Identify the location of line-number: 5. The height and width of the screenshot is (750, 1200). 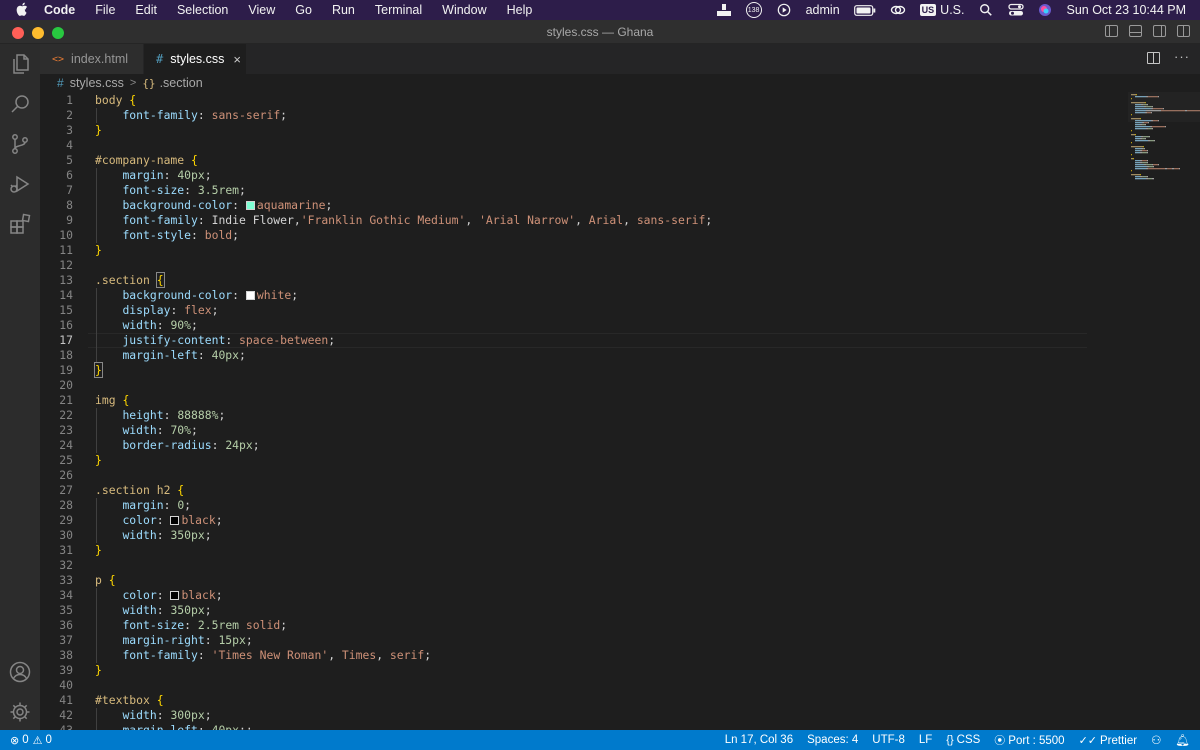
(56, 160).